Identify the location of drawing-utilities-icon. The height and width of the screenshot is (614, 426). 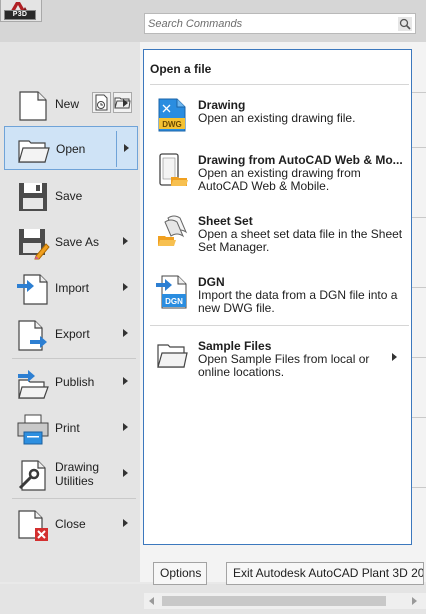
(32, 475).